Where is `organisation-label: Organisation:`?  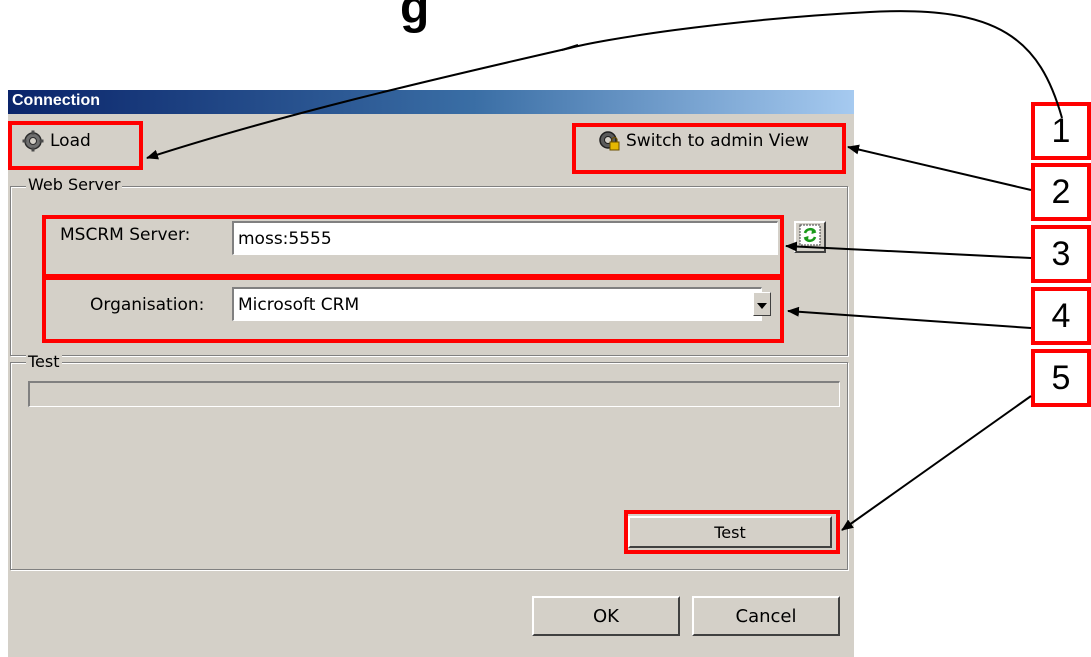
organisation-label: Organisation: is located at coordinates (147, 305).